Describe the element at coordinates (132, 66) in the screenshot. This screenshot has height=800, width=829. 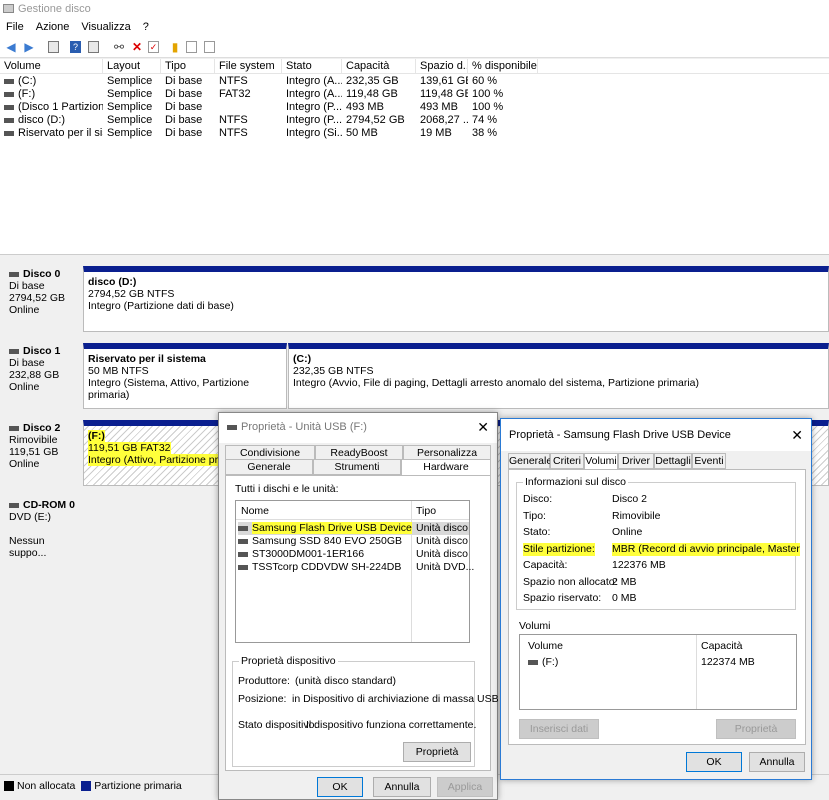
I see `col-layout: Layout` at that location.